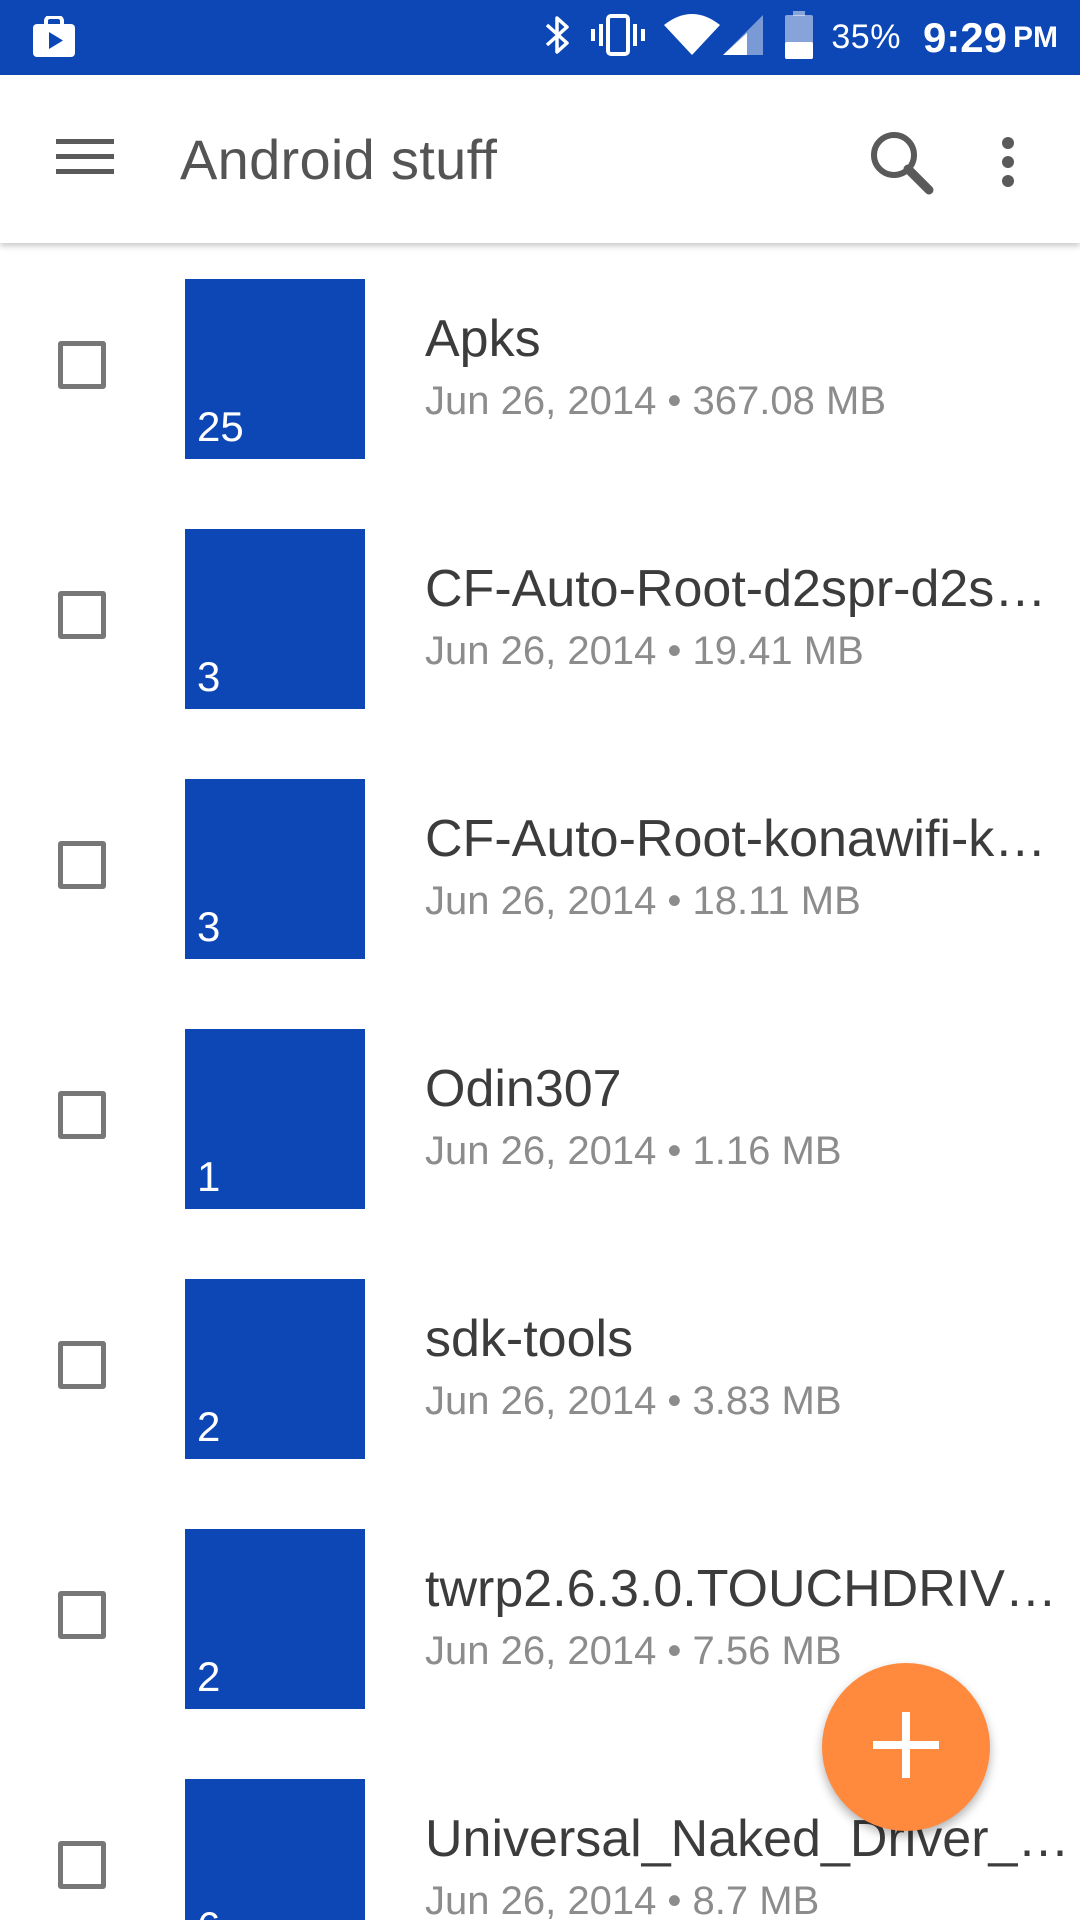 The image size is (1080, 1920). Describe the element at coordinates (744, 37) in the screenshot. I see `cell-signal-icon` at that location.